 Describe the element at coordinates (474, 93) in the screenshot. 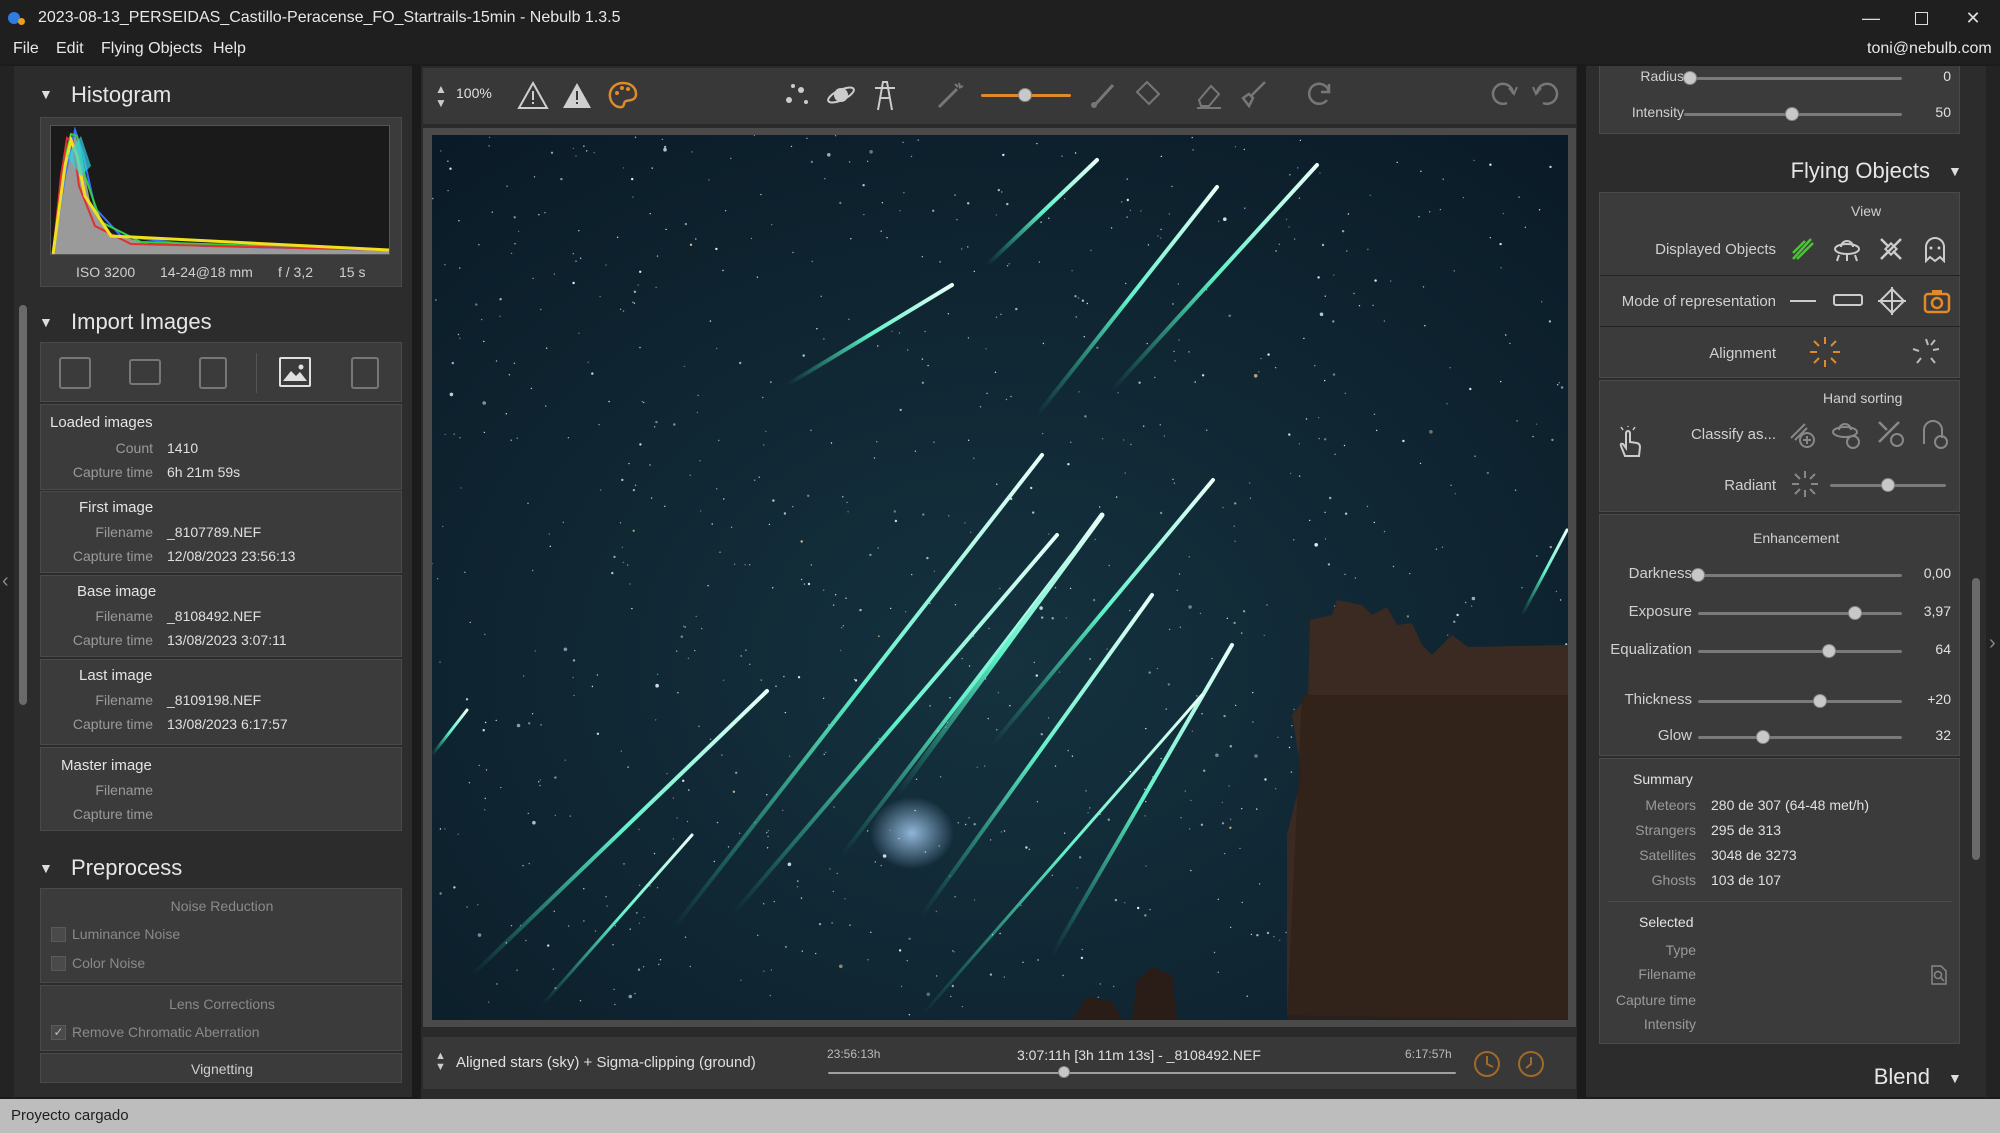

I see `zoom-level: 100%` at that location.